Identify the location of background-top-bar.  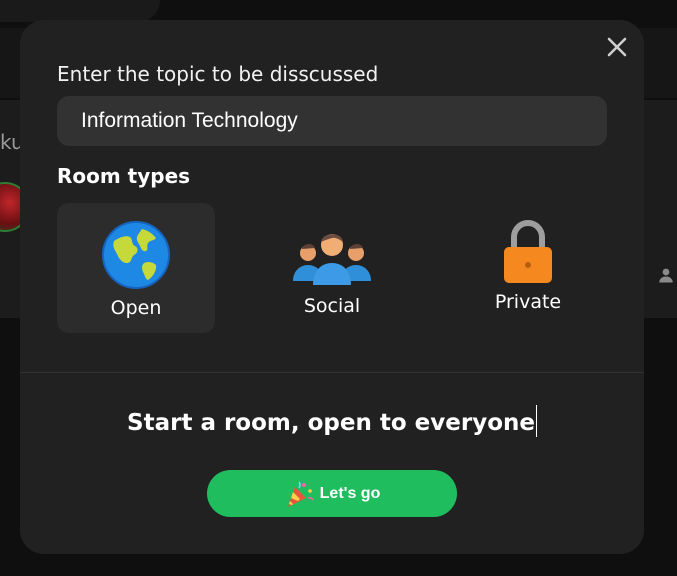
(80, 11).